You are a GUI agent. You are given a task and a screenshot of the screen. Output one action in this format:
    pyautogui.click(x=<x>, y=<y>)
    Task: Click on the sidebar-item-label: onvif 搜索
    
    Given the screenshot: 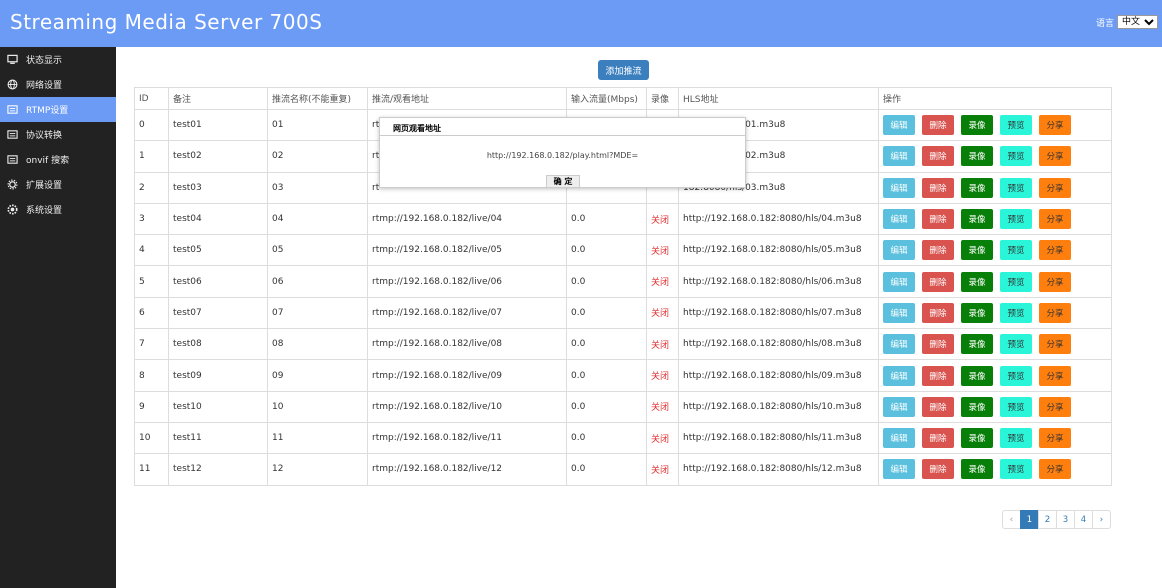 What is the action you would take?
    pyautogui.click(x=48, y=161)
    